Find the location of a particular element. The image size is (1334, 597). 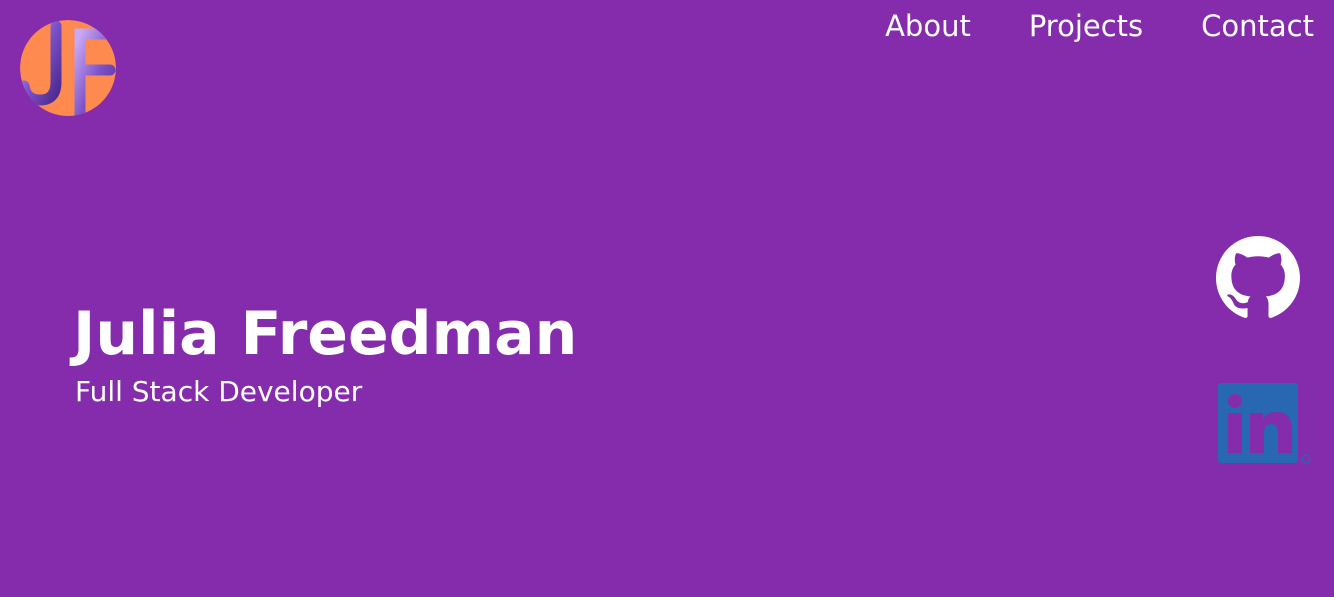

top-nav: About Projects Contact is located at coordinates (1099, 26).